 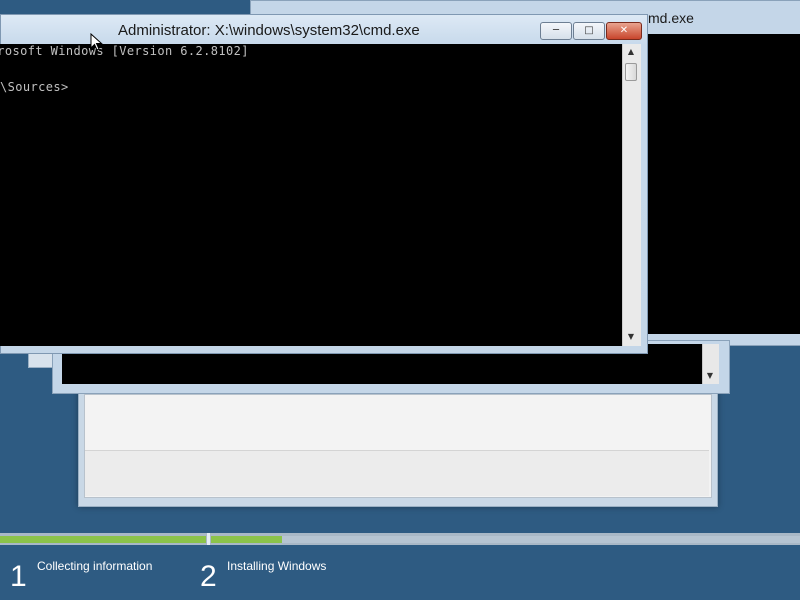 I want to click on minimize-button: ─, so click(x=556, y=31).